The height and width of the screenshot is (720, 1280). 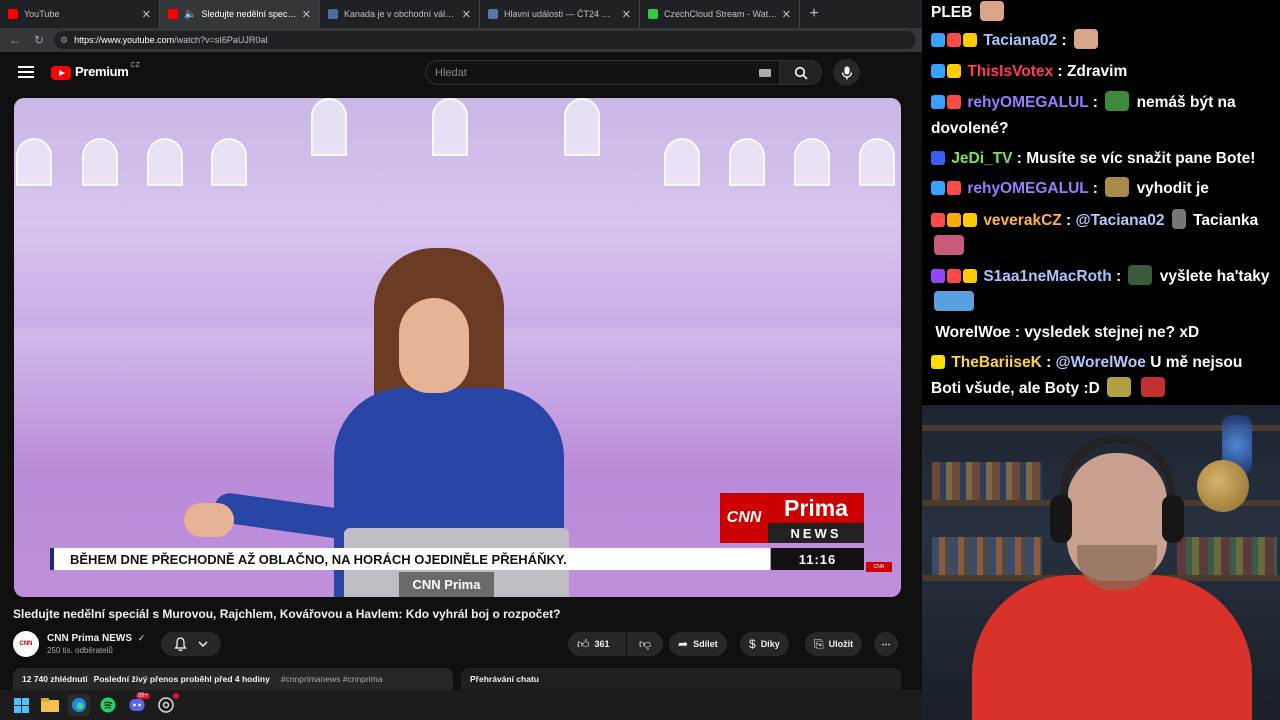 What do you see at coordinates (64, 40) in the screenshot?
I see `site-info-icon: ⚙` at bounding box center [64, 40].